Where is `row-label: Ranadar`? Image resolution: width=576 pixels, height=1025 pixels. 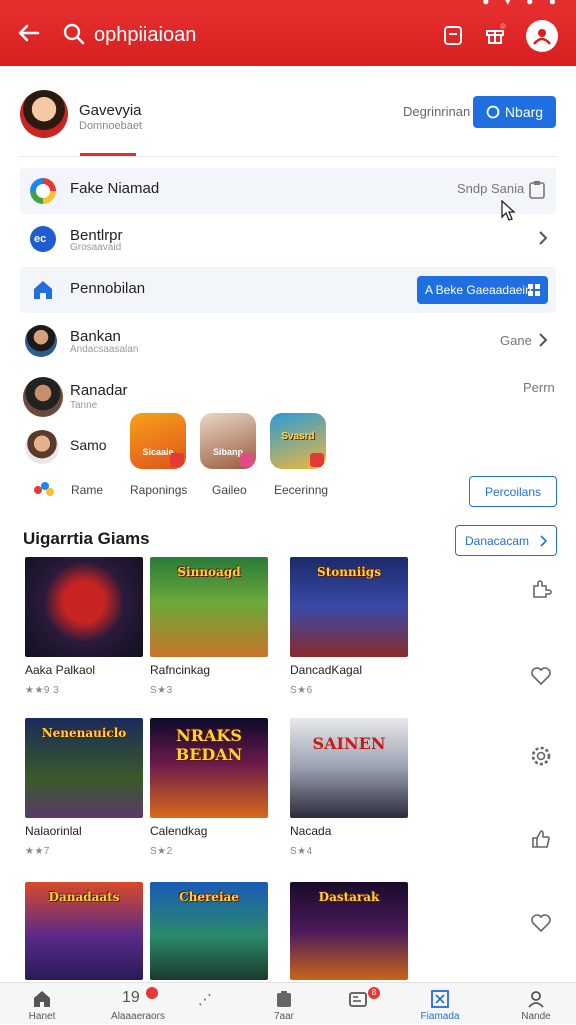 row-label: Ranadar is located at coordinates (99, 390).